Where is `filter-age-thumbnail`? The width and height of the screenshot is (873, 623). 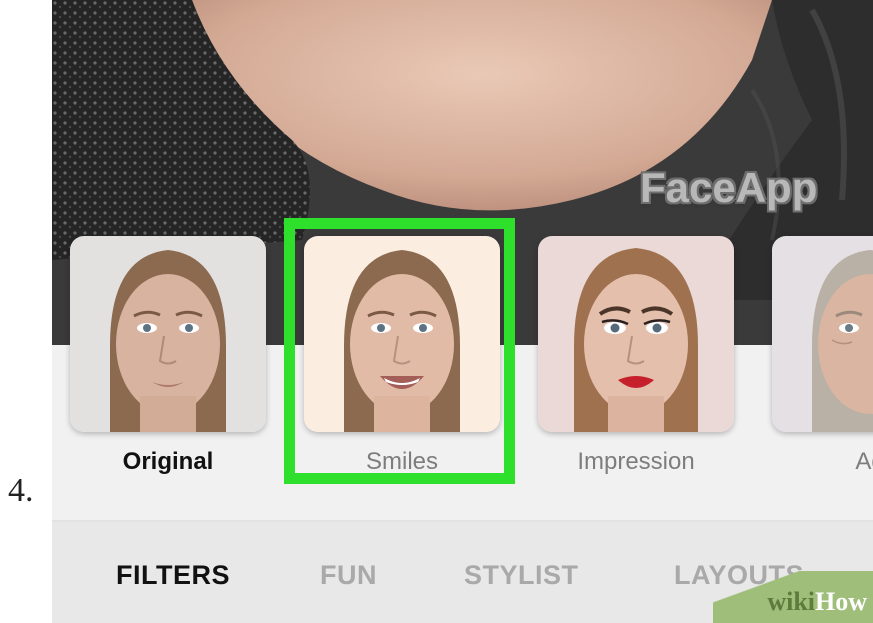 filter-age-thumbnail is located at coordinates (822, 334).